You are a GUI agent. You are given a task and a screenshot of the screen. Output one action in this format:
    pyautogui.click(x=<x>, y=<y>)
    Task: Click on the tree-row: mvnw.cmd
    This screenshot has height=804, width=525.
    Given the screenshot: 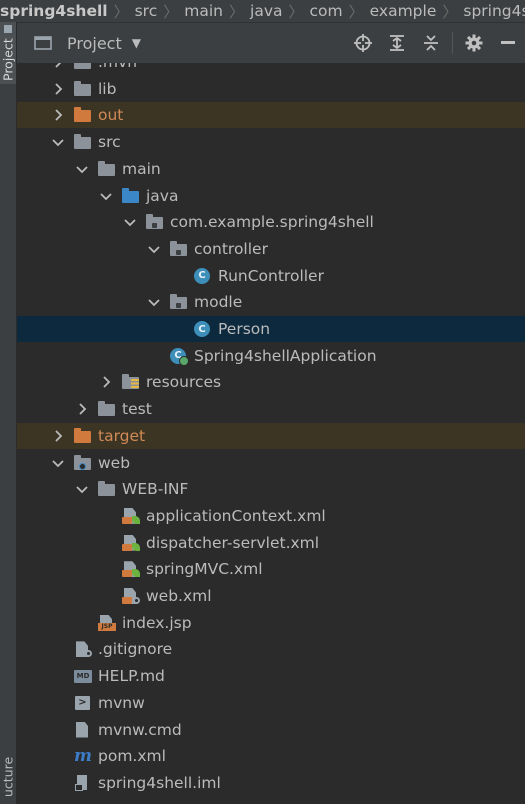 What is the action you would take?
    pyautogui.click(x=271, y=730)
    